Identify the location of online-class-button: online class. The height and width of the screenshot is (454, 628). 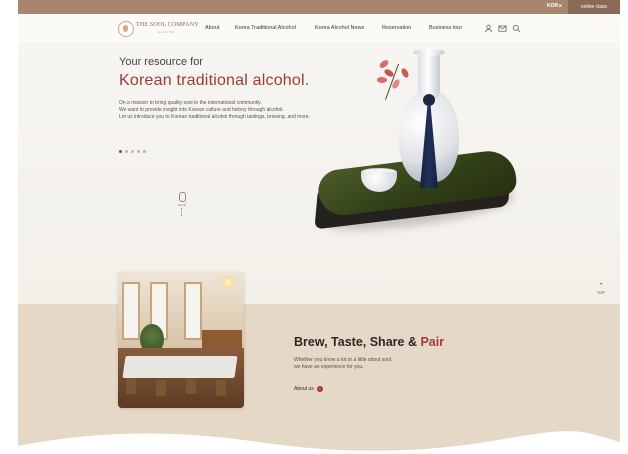
(594, 7).